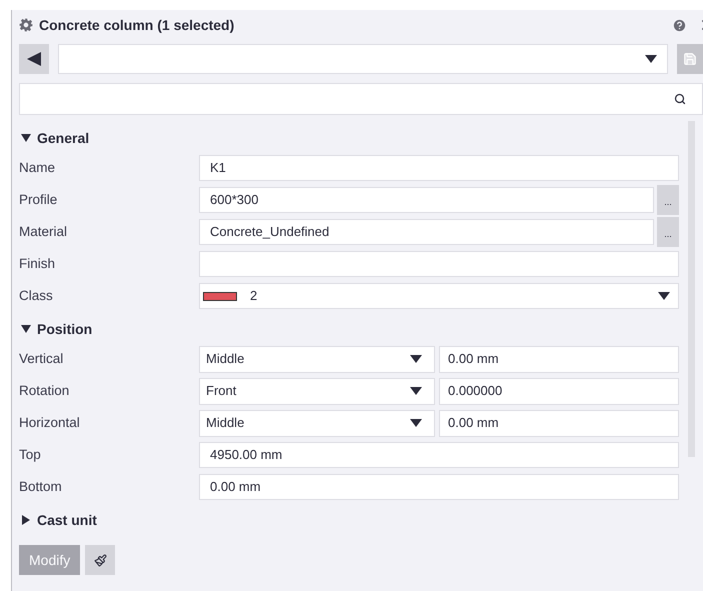 This screenshot has width=703, height=591. Describe the element at coordinates (37, 263) in the screenshot. I see `property-label: Finish` at that location.